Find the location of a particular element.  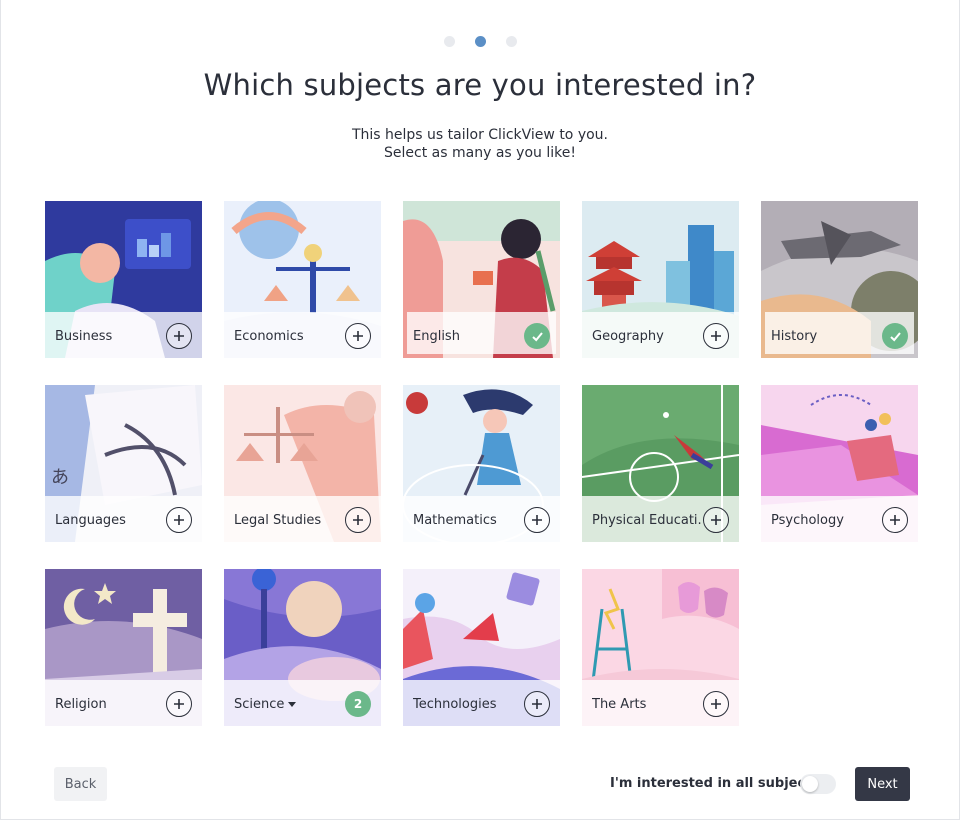

subject-tile-business: Business is located at coordinates (123, 279).